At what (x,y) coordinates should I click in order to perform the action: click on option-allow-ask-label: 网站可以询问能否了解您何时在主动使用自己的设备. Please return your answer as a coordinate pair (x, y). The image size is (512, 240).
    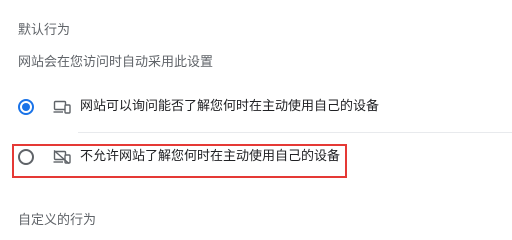
    Looking at the image, I should click on (230, 106).